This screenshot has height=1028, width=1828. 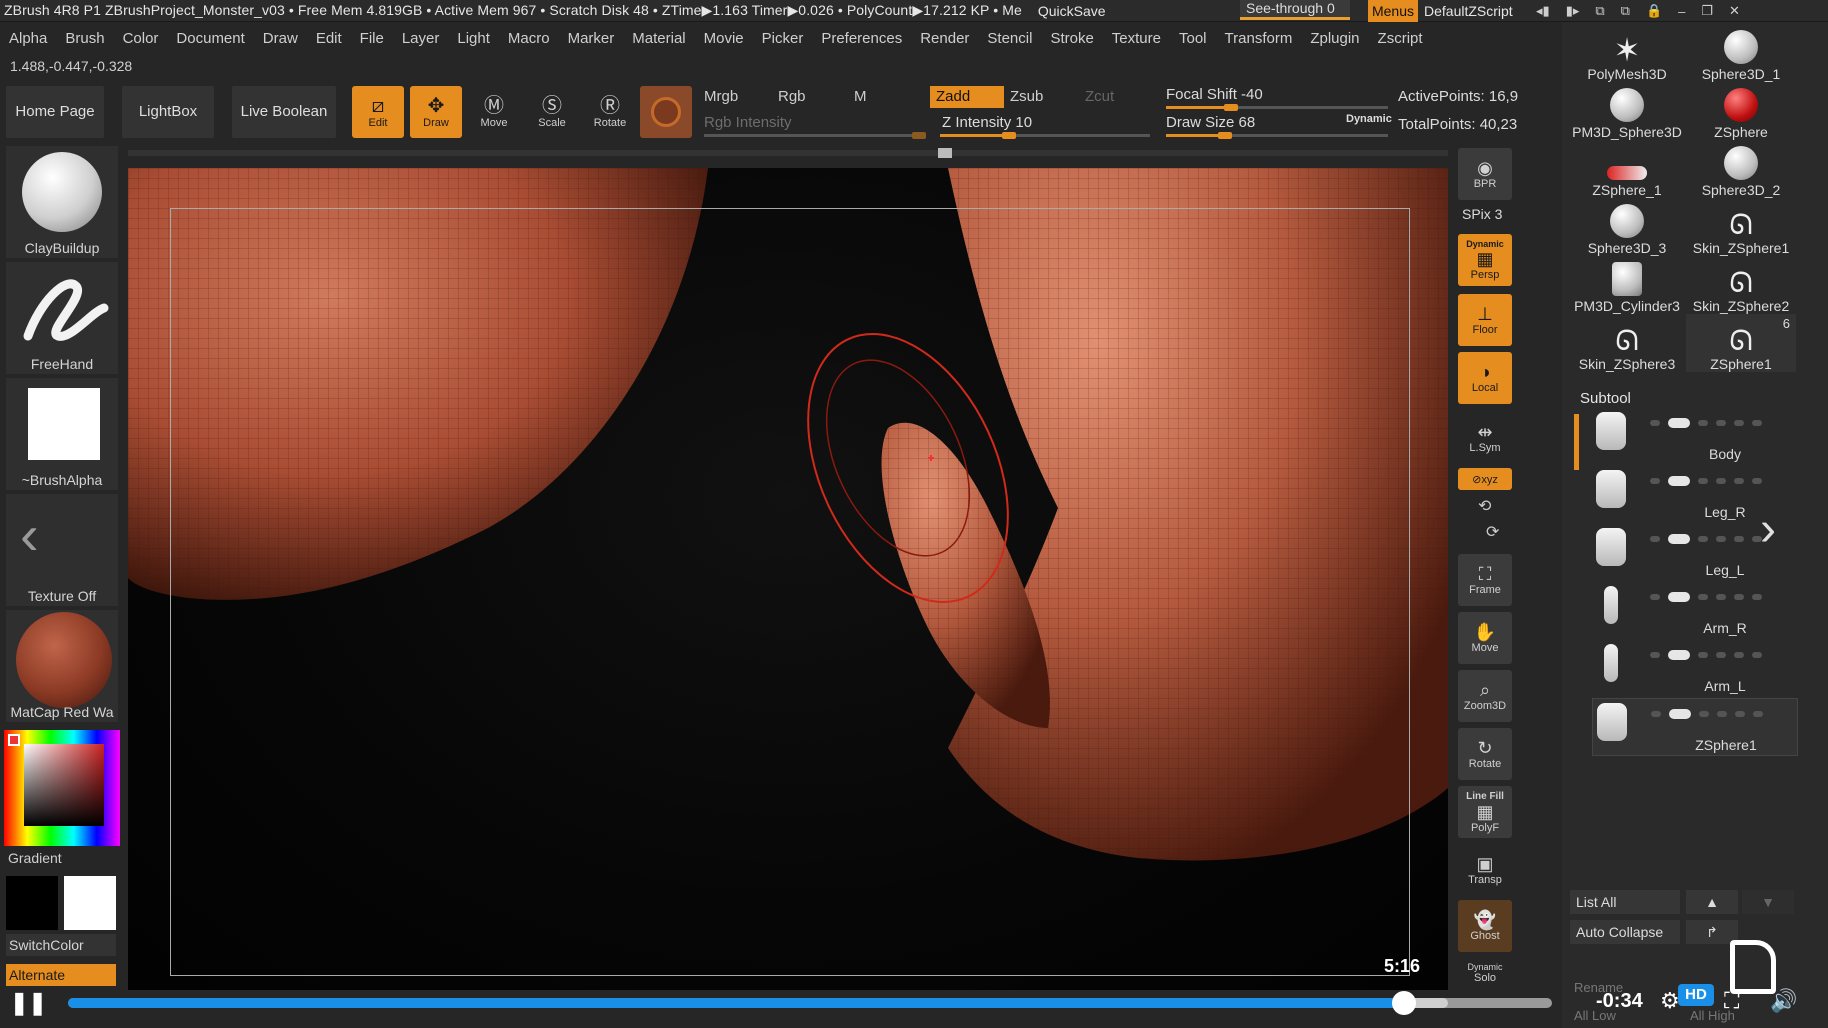 I want to click on tool-sphere3d-3: Sphere3D_3, so click(x=1627, y=227).